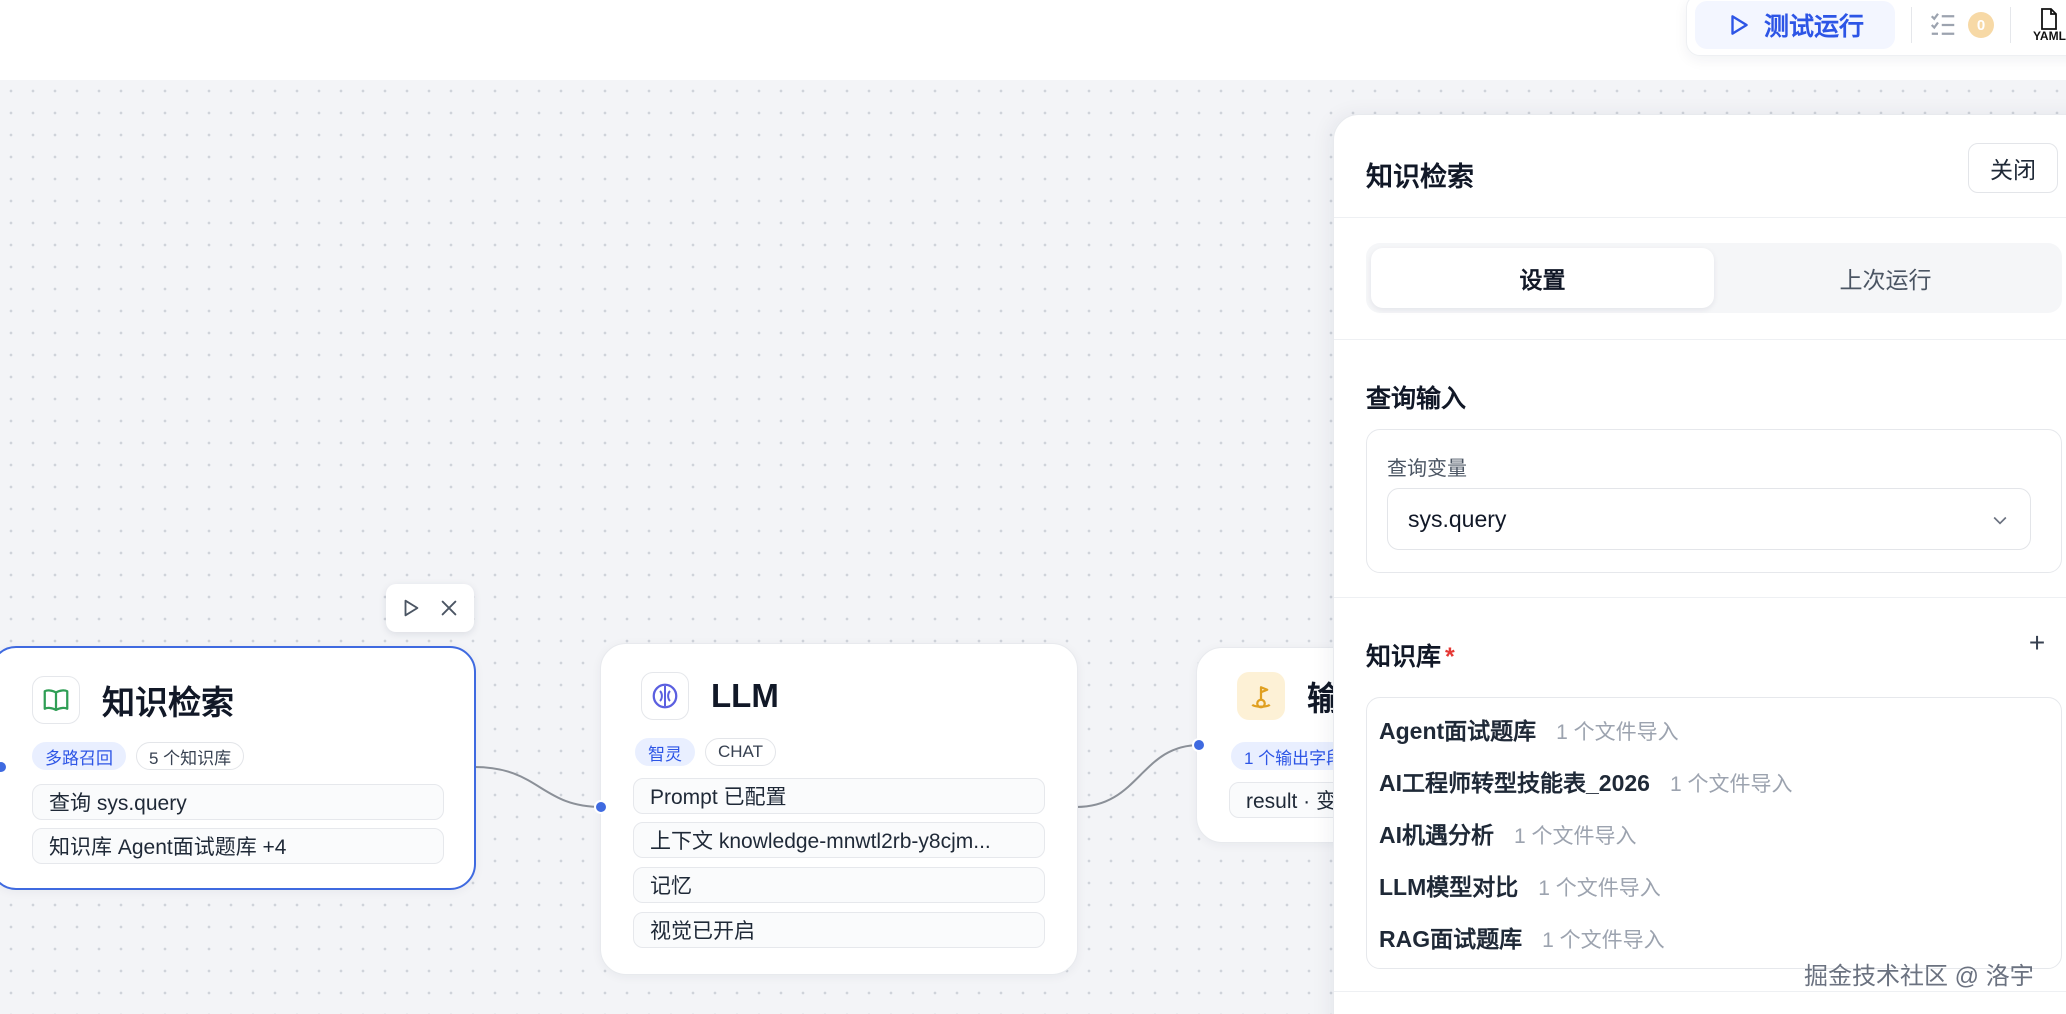 The image size is (2066, 1014). I want to click on kb-item: AI机遇分析 1 个文件导入, so click(1508, 833).